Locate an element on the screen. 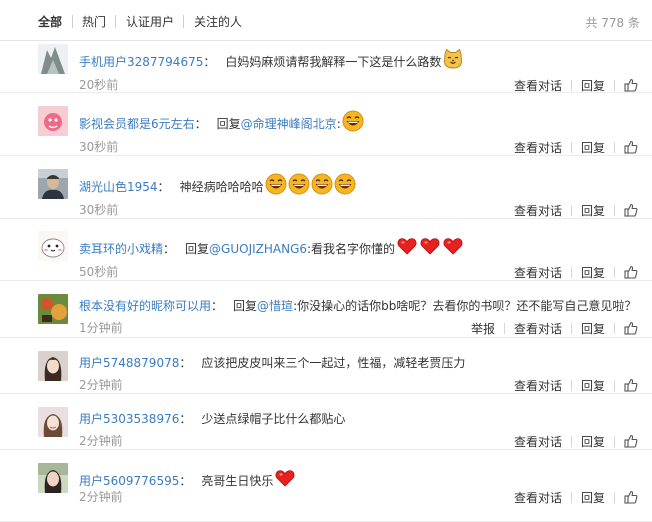  comment-content: 用户5609776595： 亮哥生日快乐 is located at coordinates (187, 478).